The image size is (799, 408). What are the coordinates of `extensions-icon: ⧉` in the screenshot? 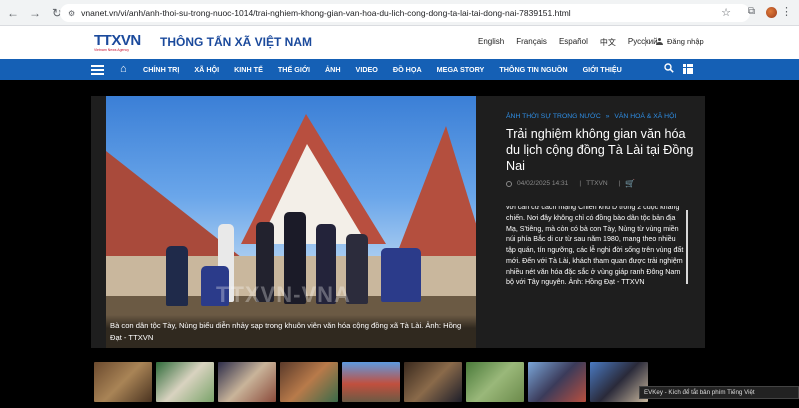 It's located at (751, 11).